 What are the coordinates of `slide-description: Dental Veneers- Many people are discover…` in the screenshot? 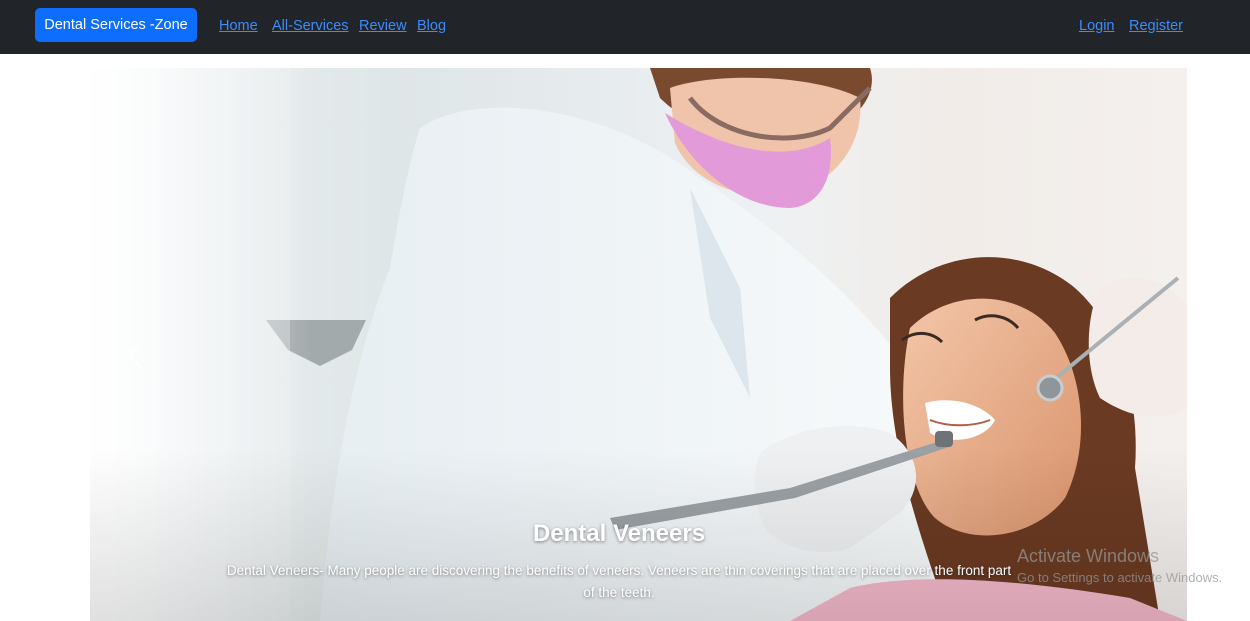 It's located at (619, 581).